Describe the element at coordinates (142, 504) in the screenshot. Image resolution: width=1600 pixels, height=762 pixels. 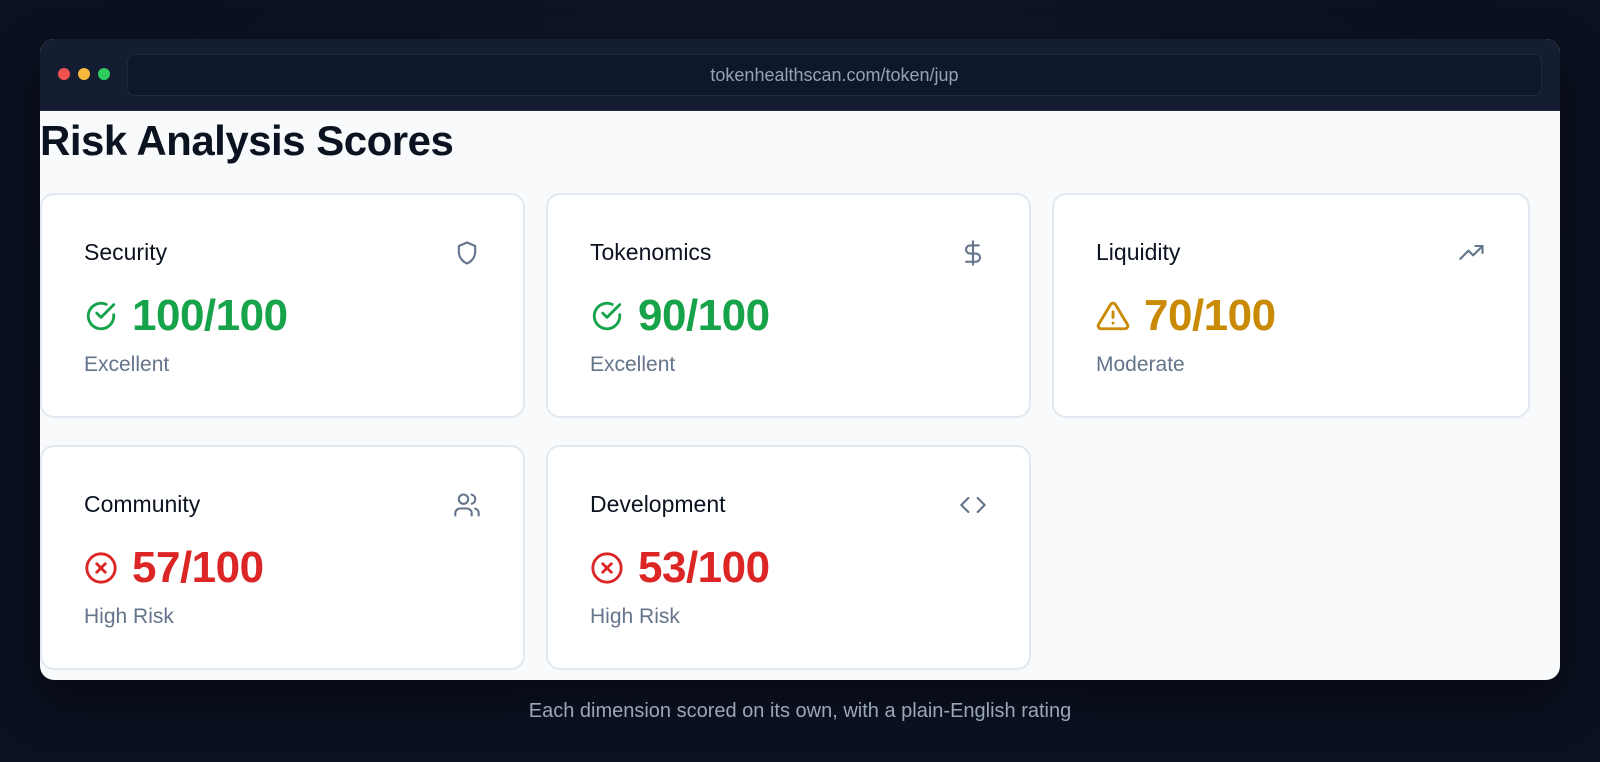
I see `card-title: Community` at that location.